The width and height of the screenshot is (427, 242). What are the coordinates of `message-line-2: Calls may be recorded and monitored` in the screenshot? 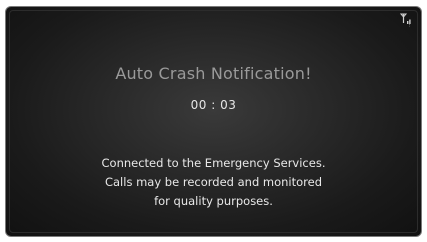 It's located at (213, 182).